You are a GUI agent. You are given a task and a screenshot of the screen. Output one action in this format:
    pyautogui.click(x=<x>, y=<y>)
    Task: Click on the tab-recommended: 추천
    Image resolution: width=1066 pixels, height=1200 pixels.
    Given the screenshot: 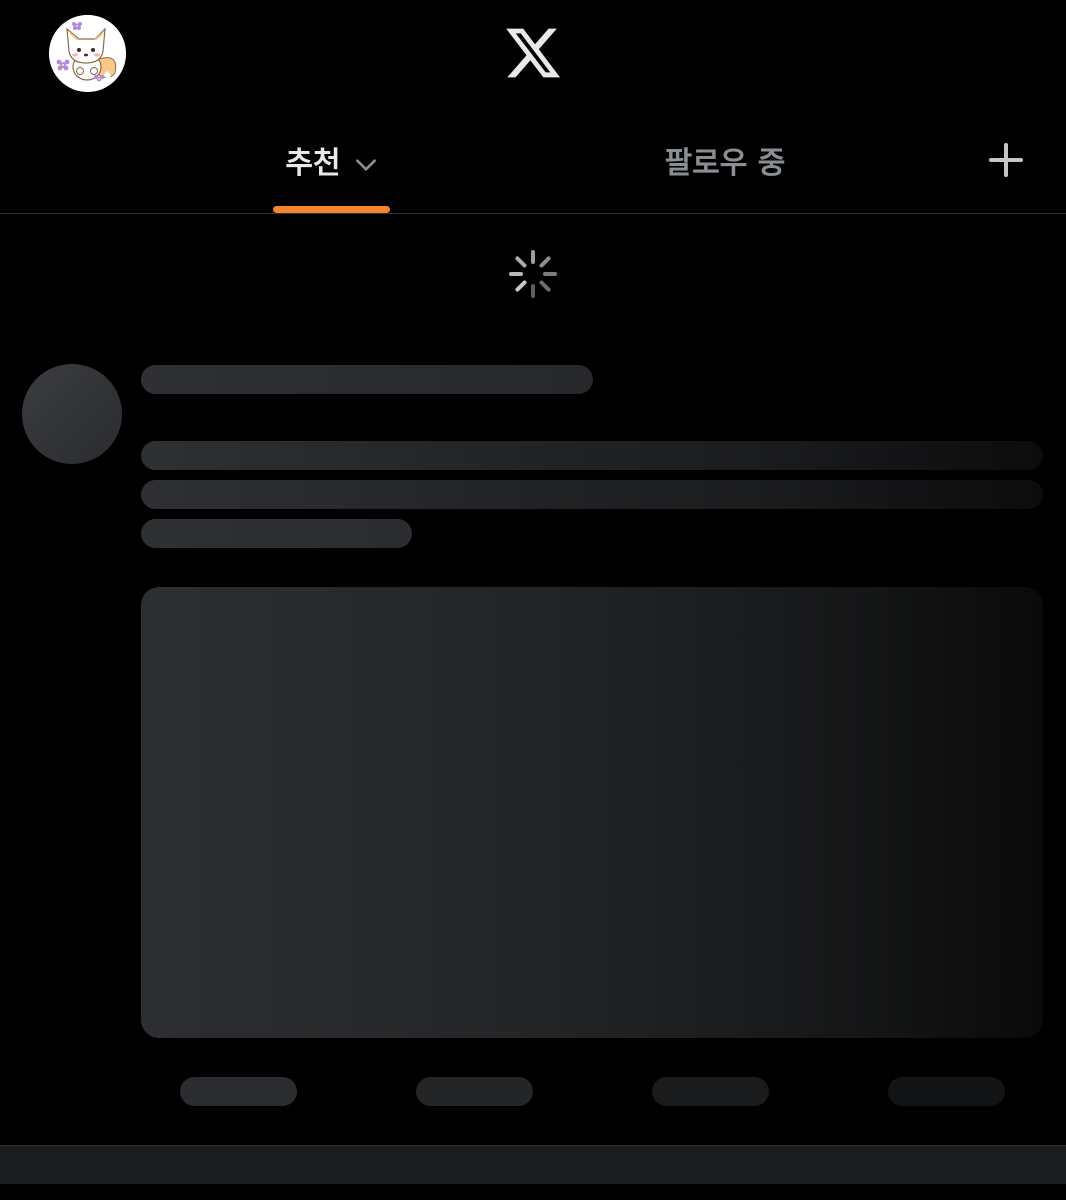 What is the action you would take?
    pyautogui.click(x=332, y=160)
    